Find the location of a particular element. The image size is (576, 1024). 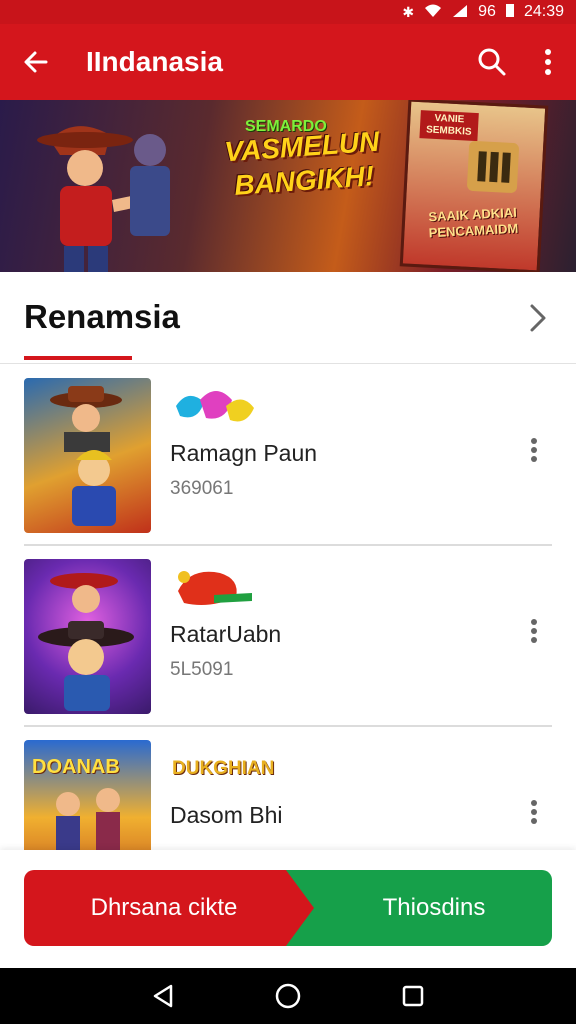

game-count: 5L5091 is located at coordinates (202, 669).